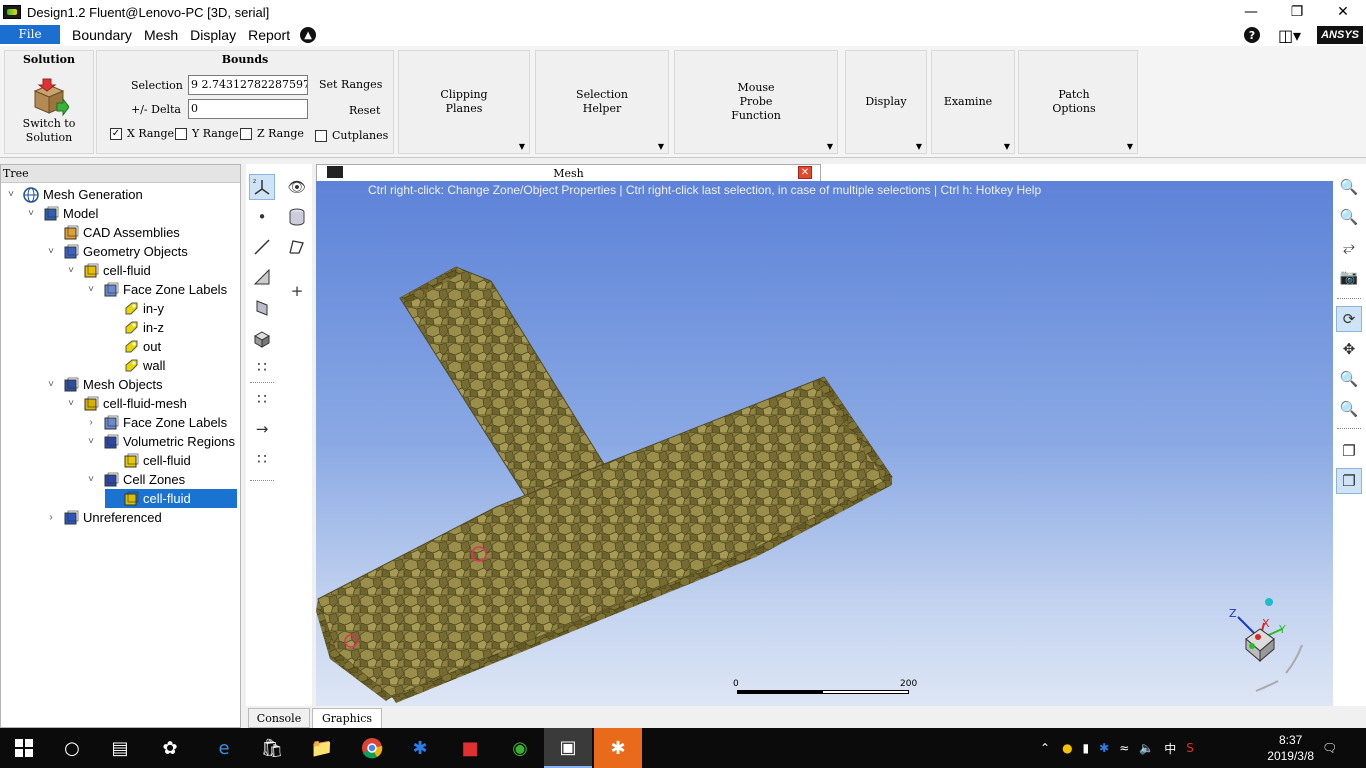 The width and height of the screenshot is (1366, 768). What do you see at coordinates (297, 187) in the screenshot?
I see `visibility-icon: 👁` at bounding box center [297, 187].